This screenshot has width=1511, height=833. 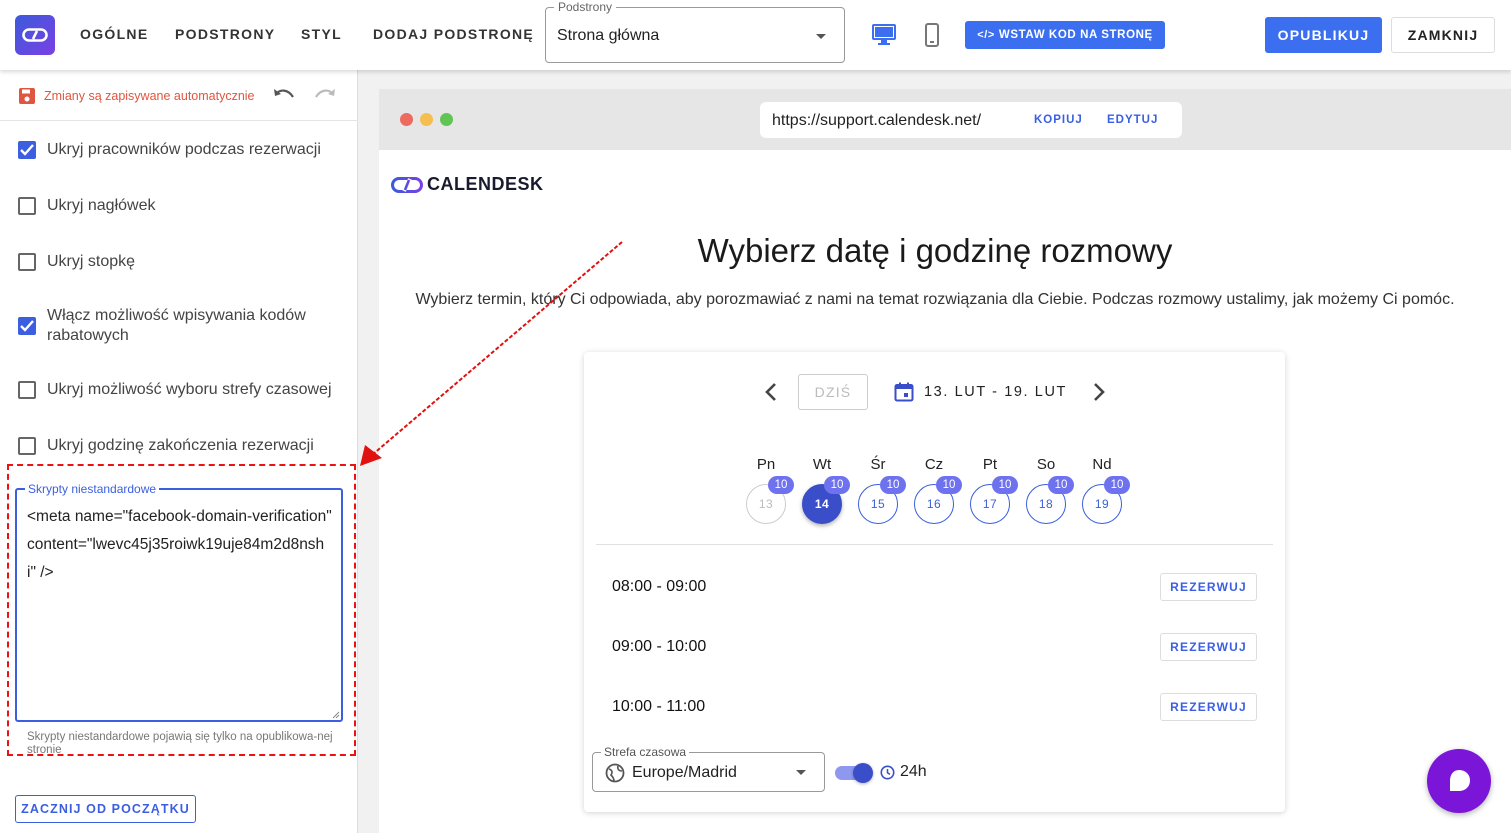 What do you see at coordinates (105, 809) in the screenshot?
I see `start-over-button: ZACZNIJ OD POCZĄTKU` at bounding box center [105, 809].